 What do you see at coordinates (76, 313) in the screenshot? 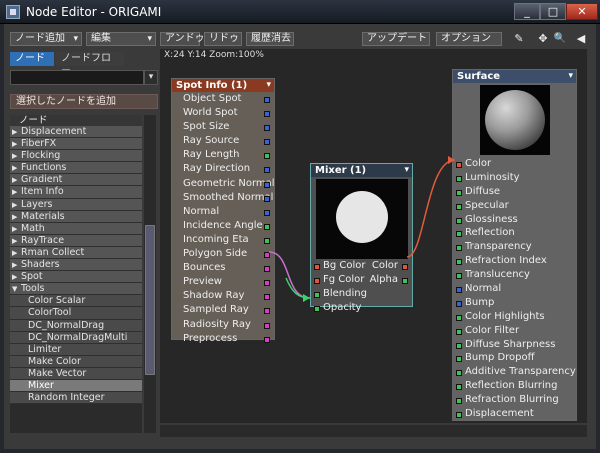
I see `list-item: ColorTool` at bounding box center [76, 313].